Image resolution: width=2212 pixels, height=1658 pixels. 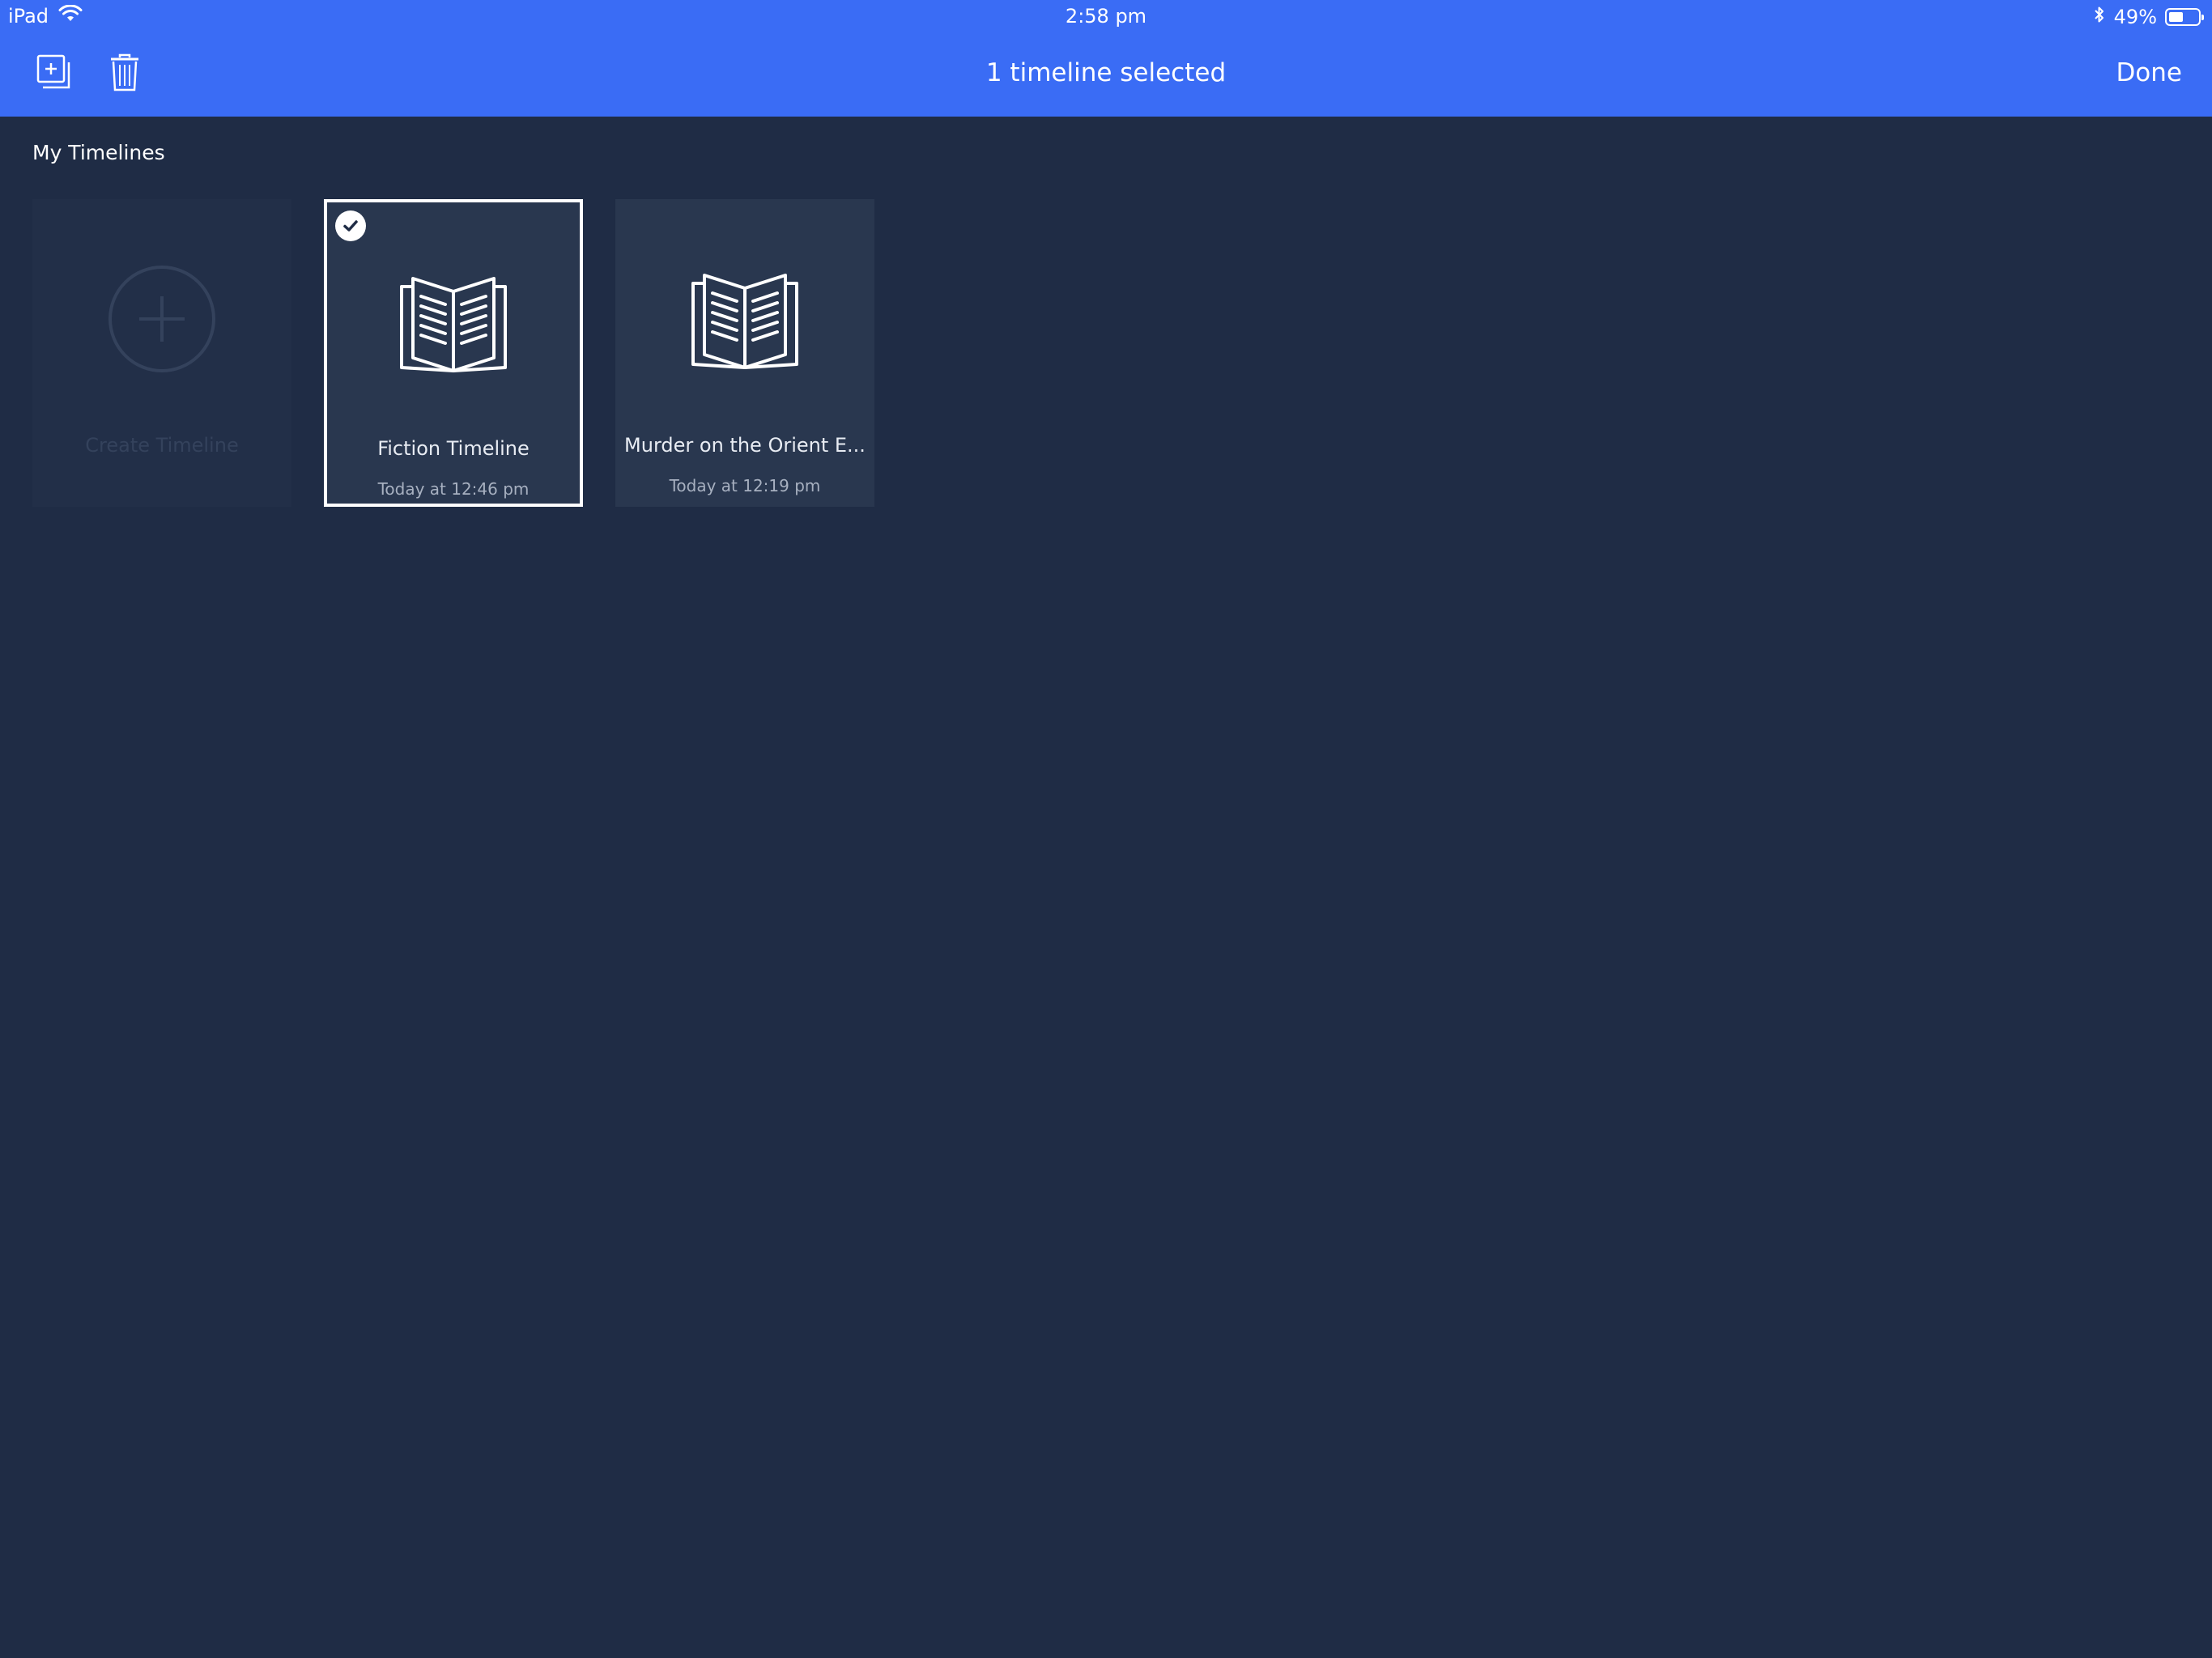 What do you see at coordinates (2184, 17) in the screenshot?
I see `battery-icon` at bounding box center [2184, 17].